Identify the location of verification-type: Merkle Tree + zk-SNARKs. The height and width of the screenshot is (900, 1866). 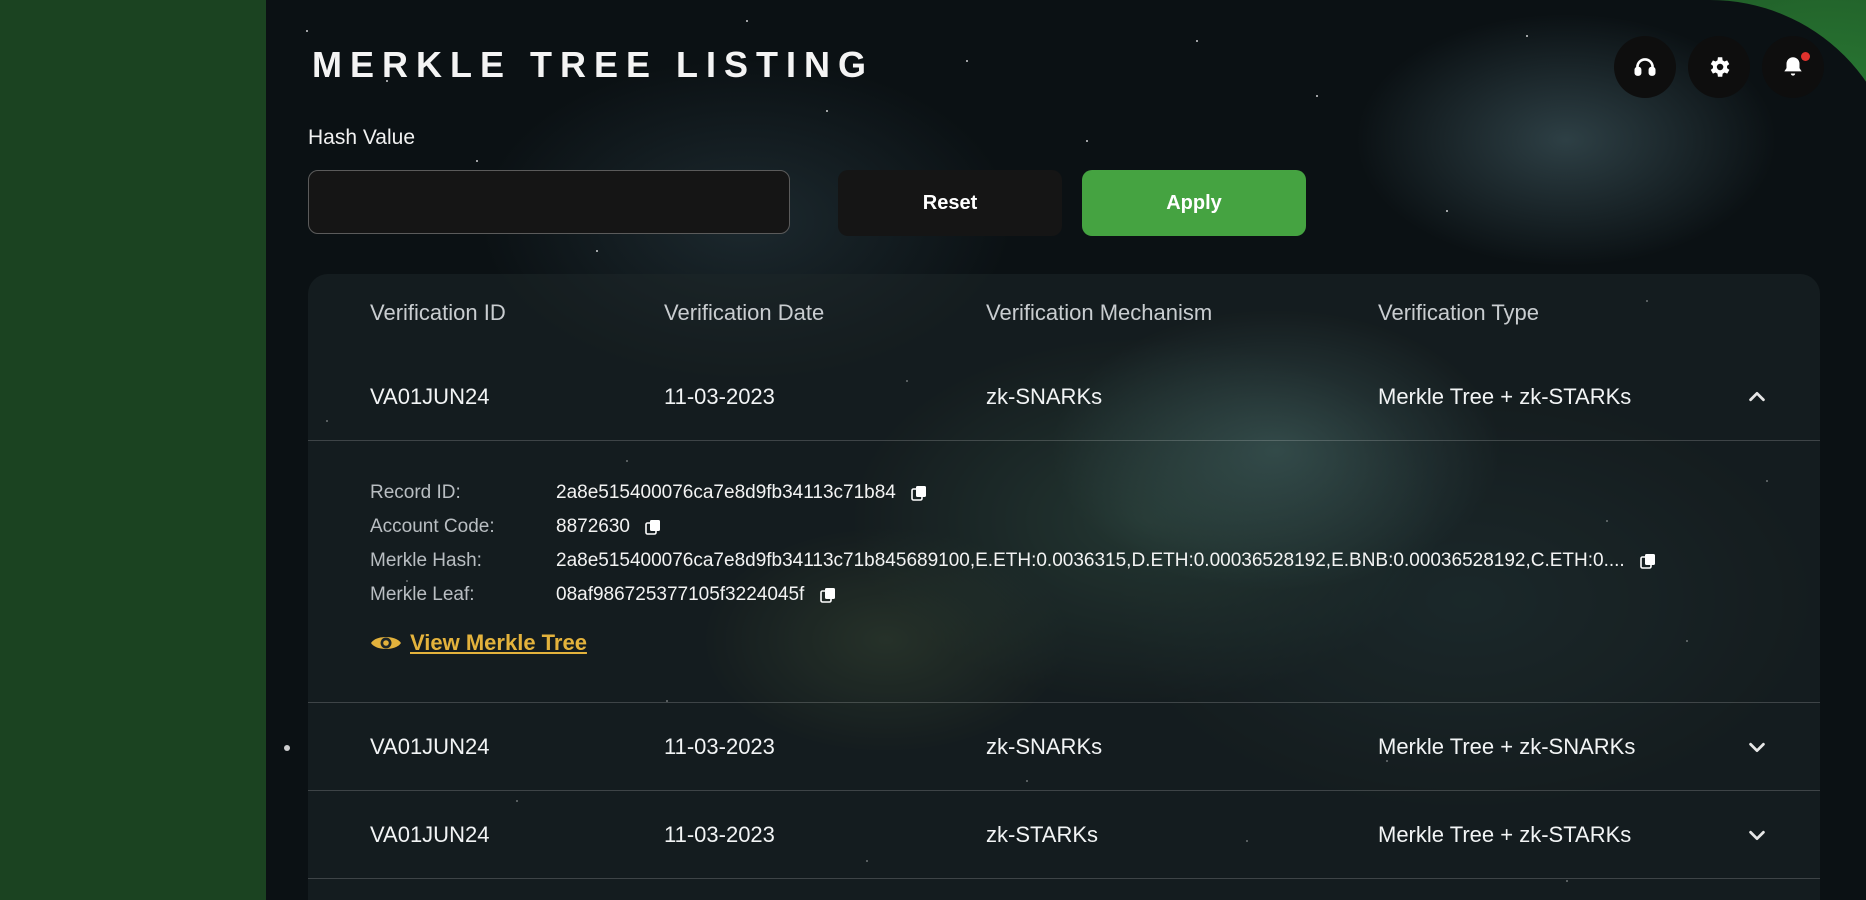
(1507, 746).